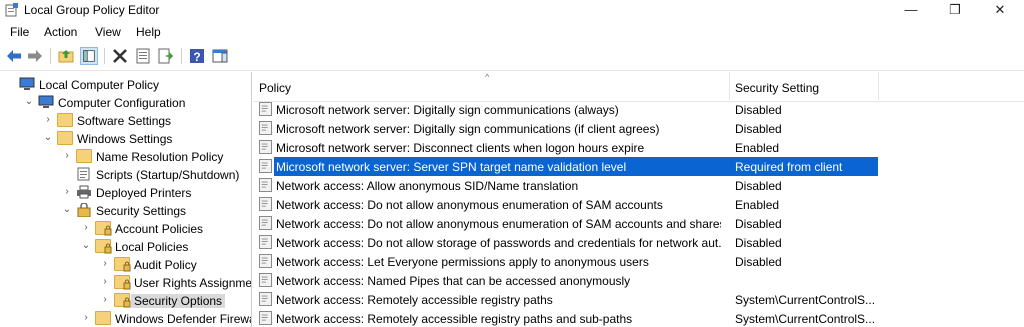  Describe the element at coordinates (125, 157) in the screenshot. I see `tree-node: › Name Resolution Policy` at that location.